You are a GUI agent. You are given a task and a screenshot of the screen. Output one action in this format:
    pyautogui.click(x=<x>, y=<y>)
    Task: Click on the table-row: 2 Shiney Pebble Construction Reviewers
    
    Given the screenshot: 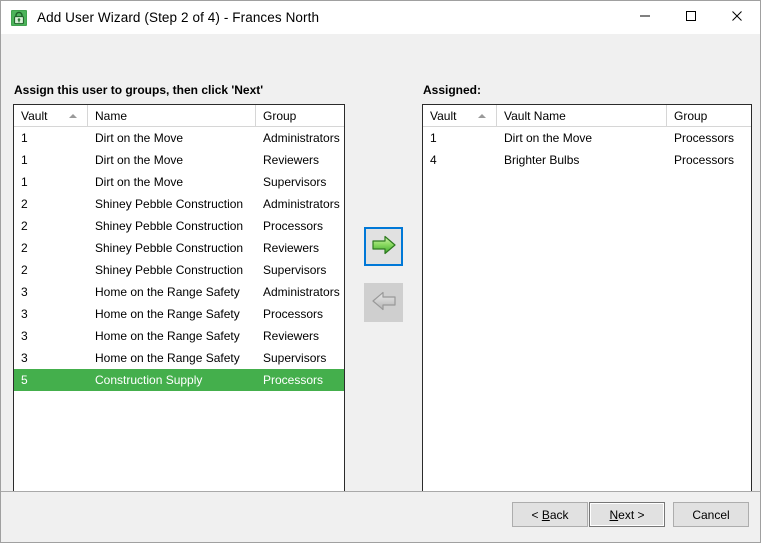 What is the action you would take?
    pyautogui.click(x=179, y=248)
    